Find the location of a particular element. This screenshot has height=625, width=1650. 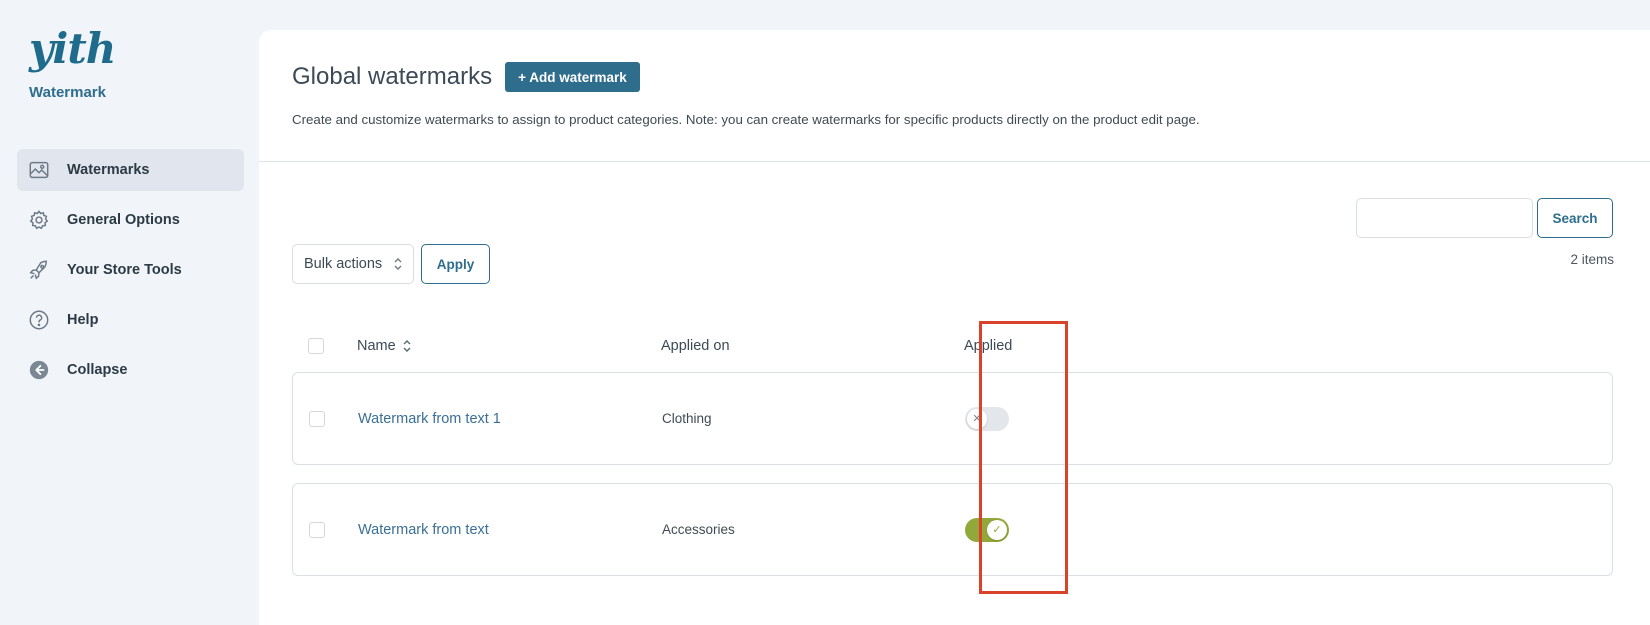

yith-logo: yith is located at coordinates (72, 48).